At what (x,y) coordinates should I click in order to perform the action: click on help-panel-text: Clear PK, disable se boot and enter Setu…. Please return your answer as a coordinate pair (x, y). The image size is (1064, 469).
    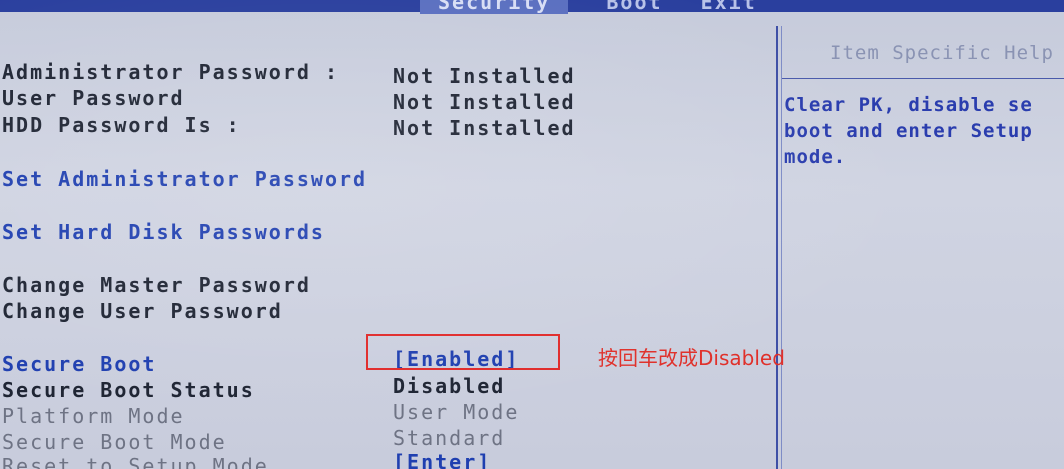
    Looking at the image, I should click on (924, 131).